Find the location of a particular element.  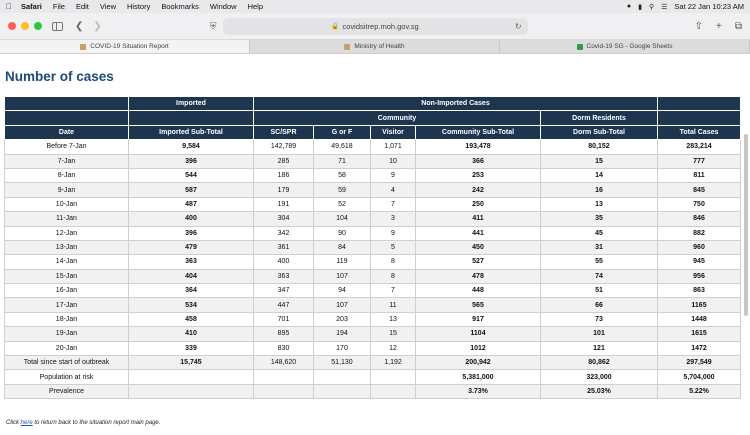

menu-help: Help is located at coordinates (255, 6).